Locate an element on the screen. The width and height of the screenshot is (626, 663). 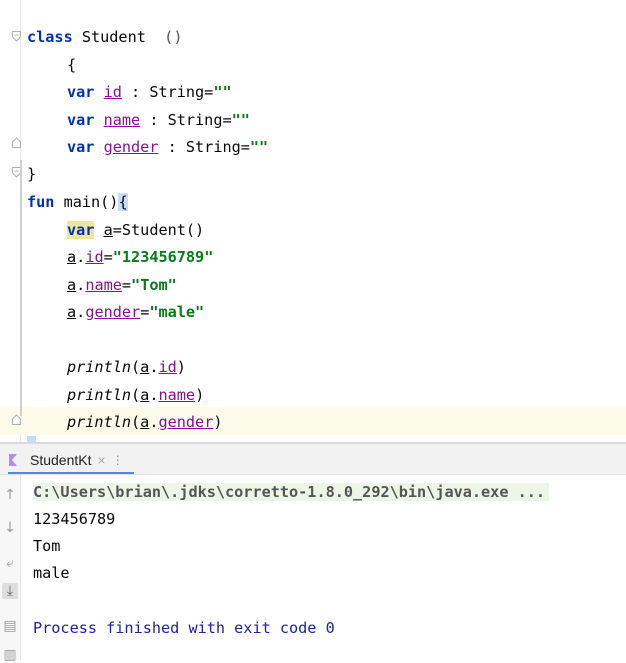
tab-studentkt: StudentKt × ⋮ is located at coordinates (66, 460).